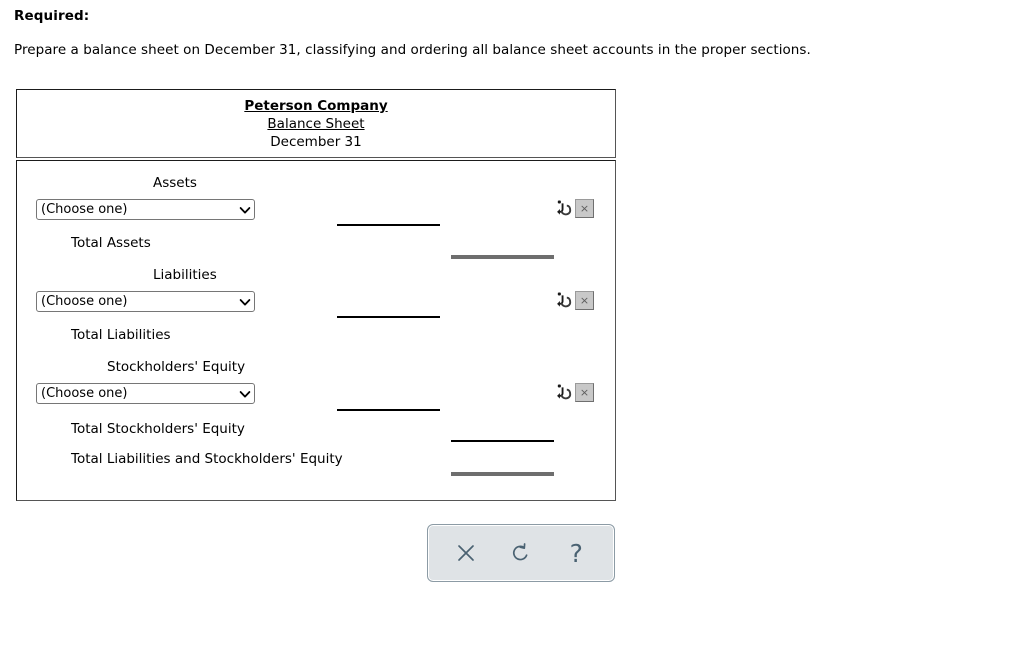  I want to click on stockholders-equity-subtotal-rule, so click(388, 410).